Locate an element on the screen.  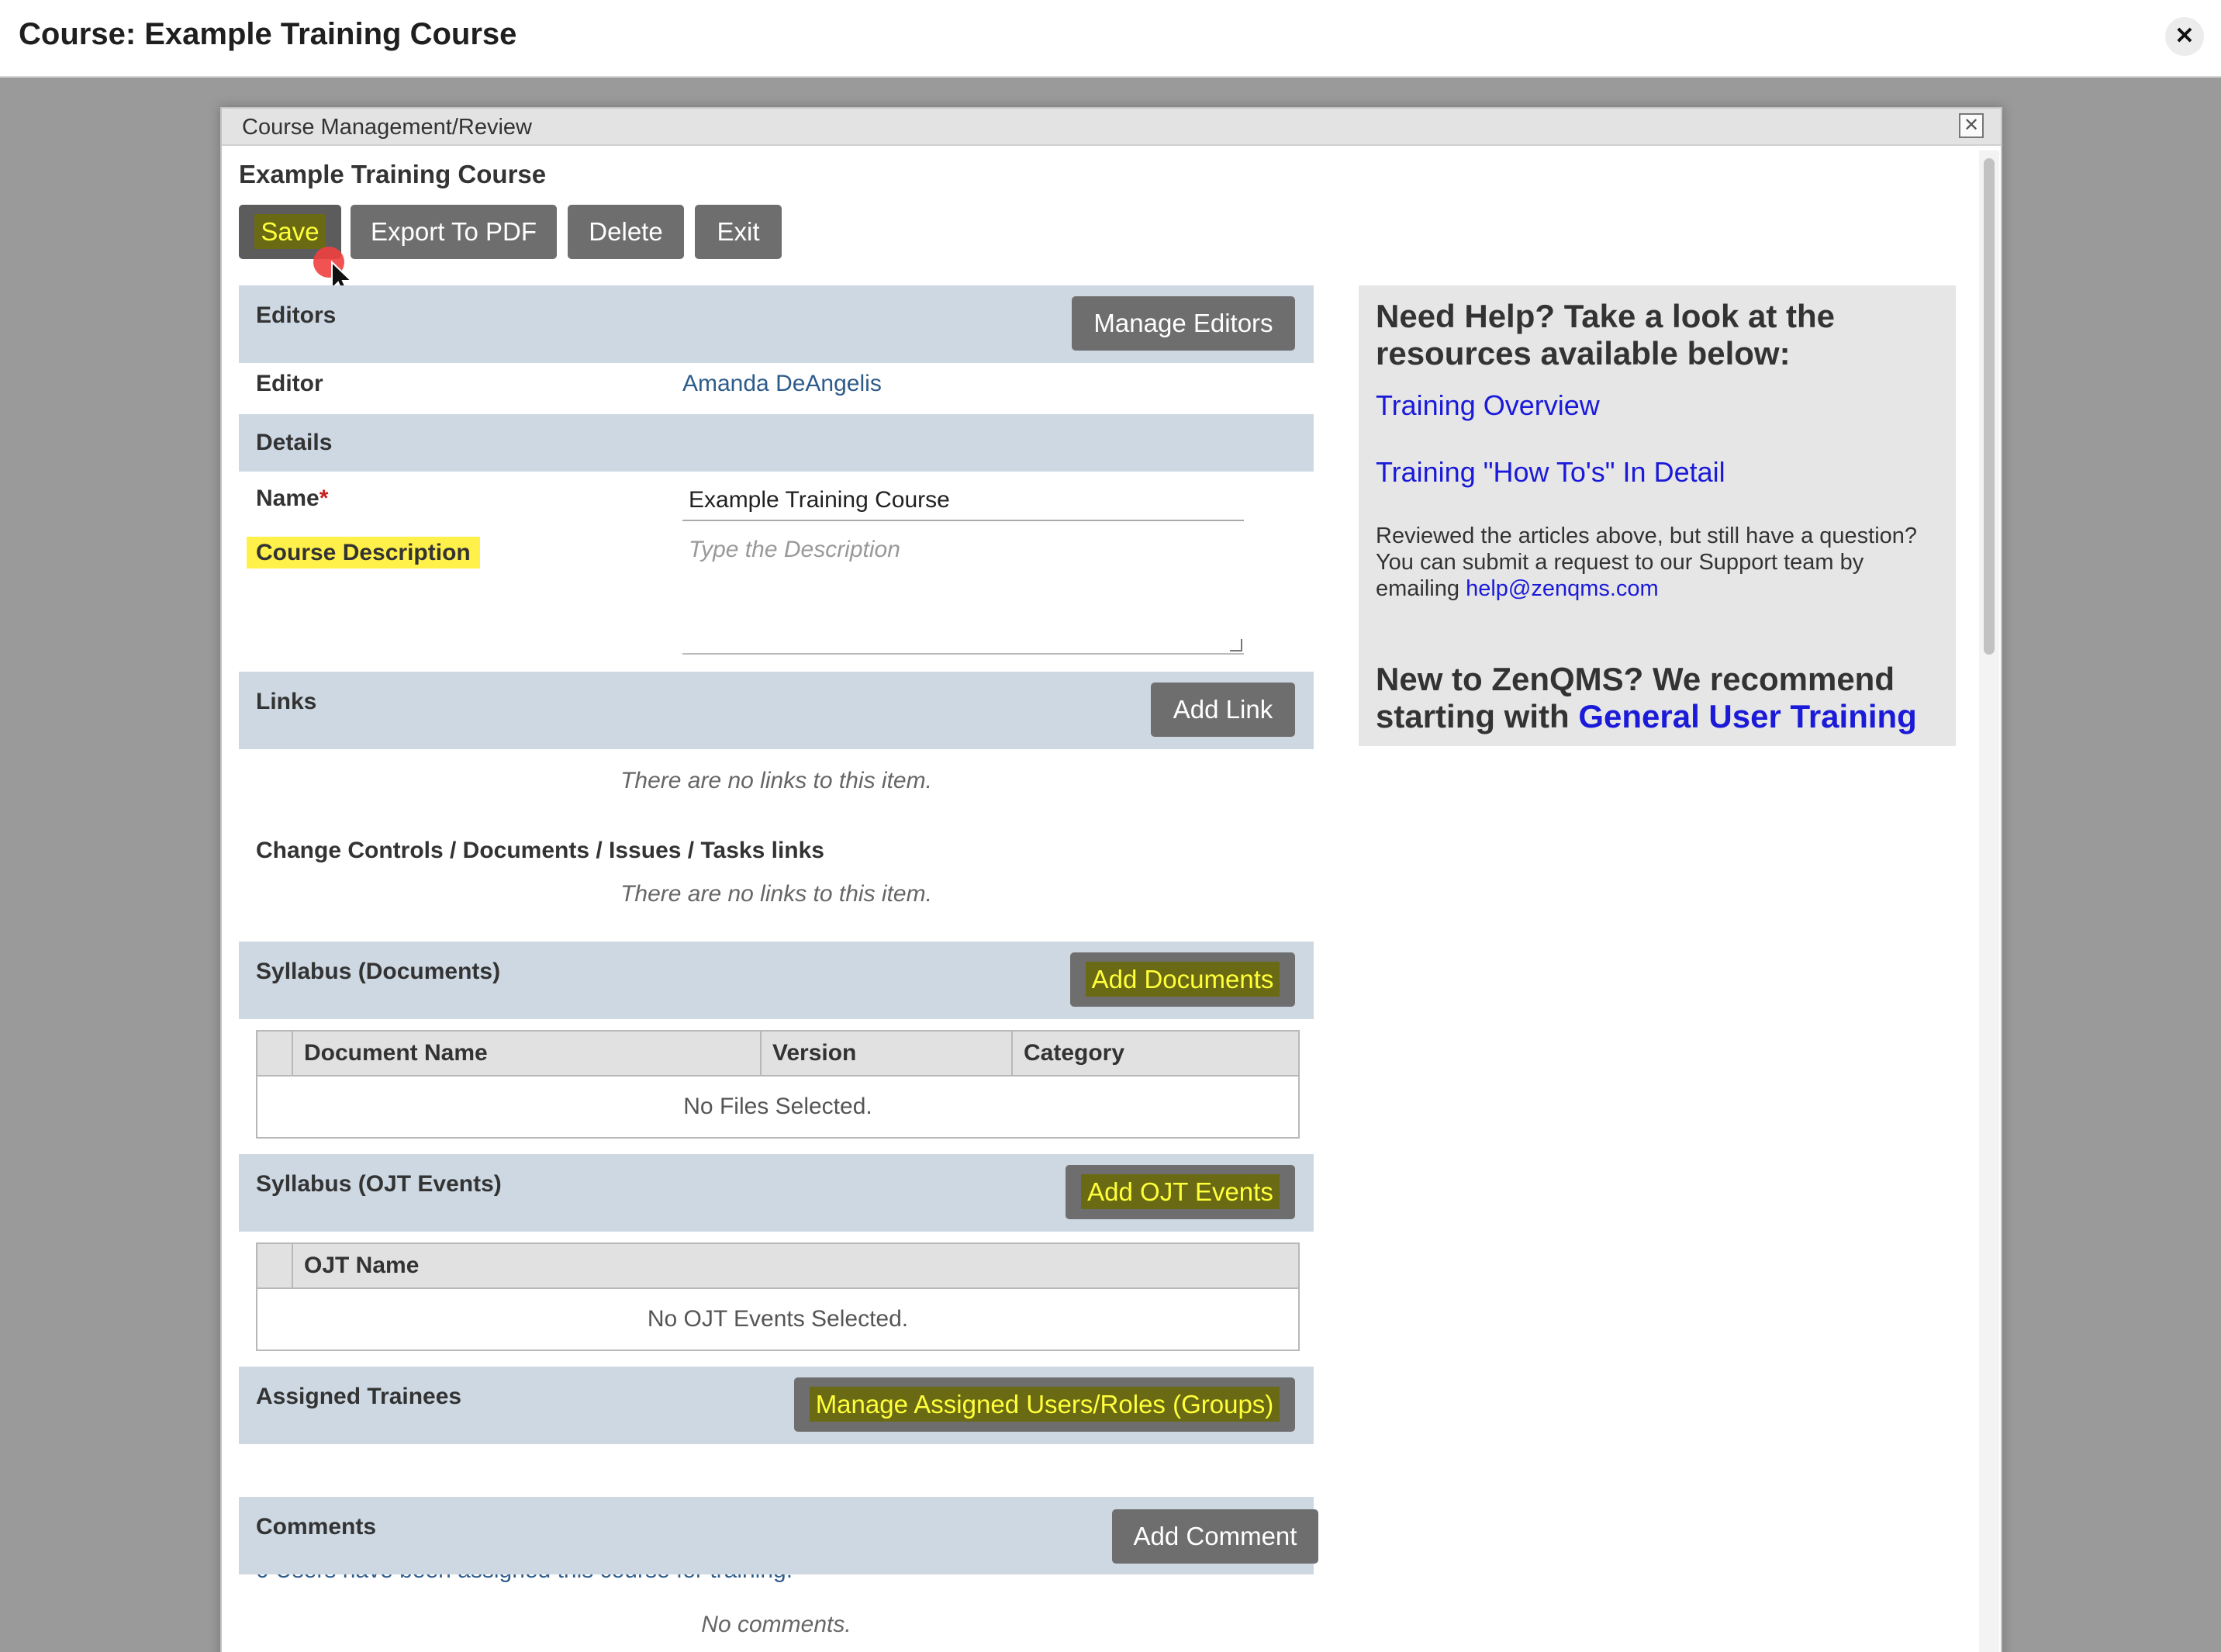
change-controls-empty-note: There are no links to this item. is located at coordinates (776, 894).